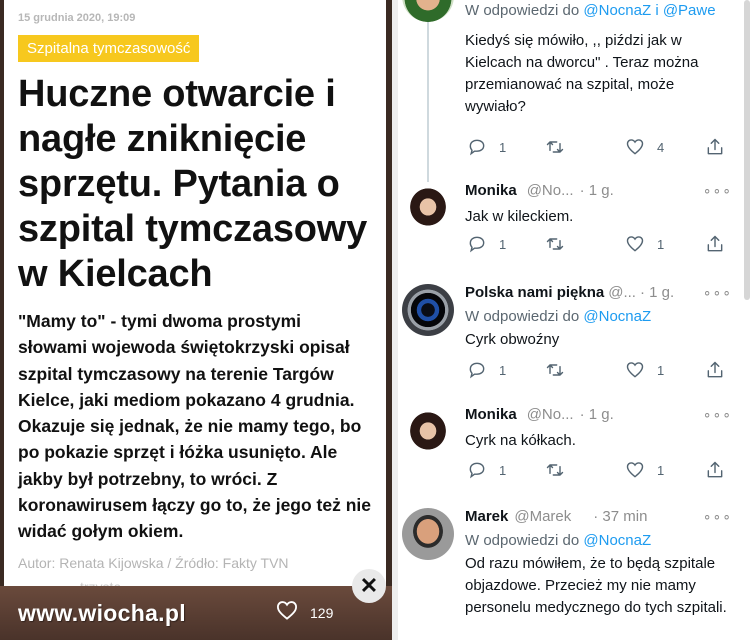 This screenshot has height=640, width=750. Describe the element at coordinates (649, 10) in the screenshot. I see `reply-mention-link: @NocnaZ i @Pawe` at that location.